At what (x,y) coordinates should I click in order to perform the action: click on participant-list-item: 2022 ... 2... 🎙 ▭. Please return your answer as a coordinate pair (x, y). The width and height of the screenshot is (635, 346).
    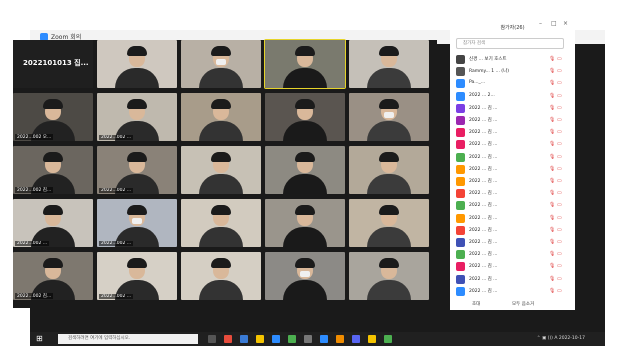
    Looking at the image, I should click on (511, 97).